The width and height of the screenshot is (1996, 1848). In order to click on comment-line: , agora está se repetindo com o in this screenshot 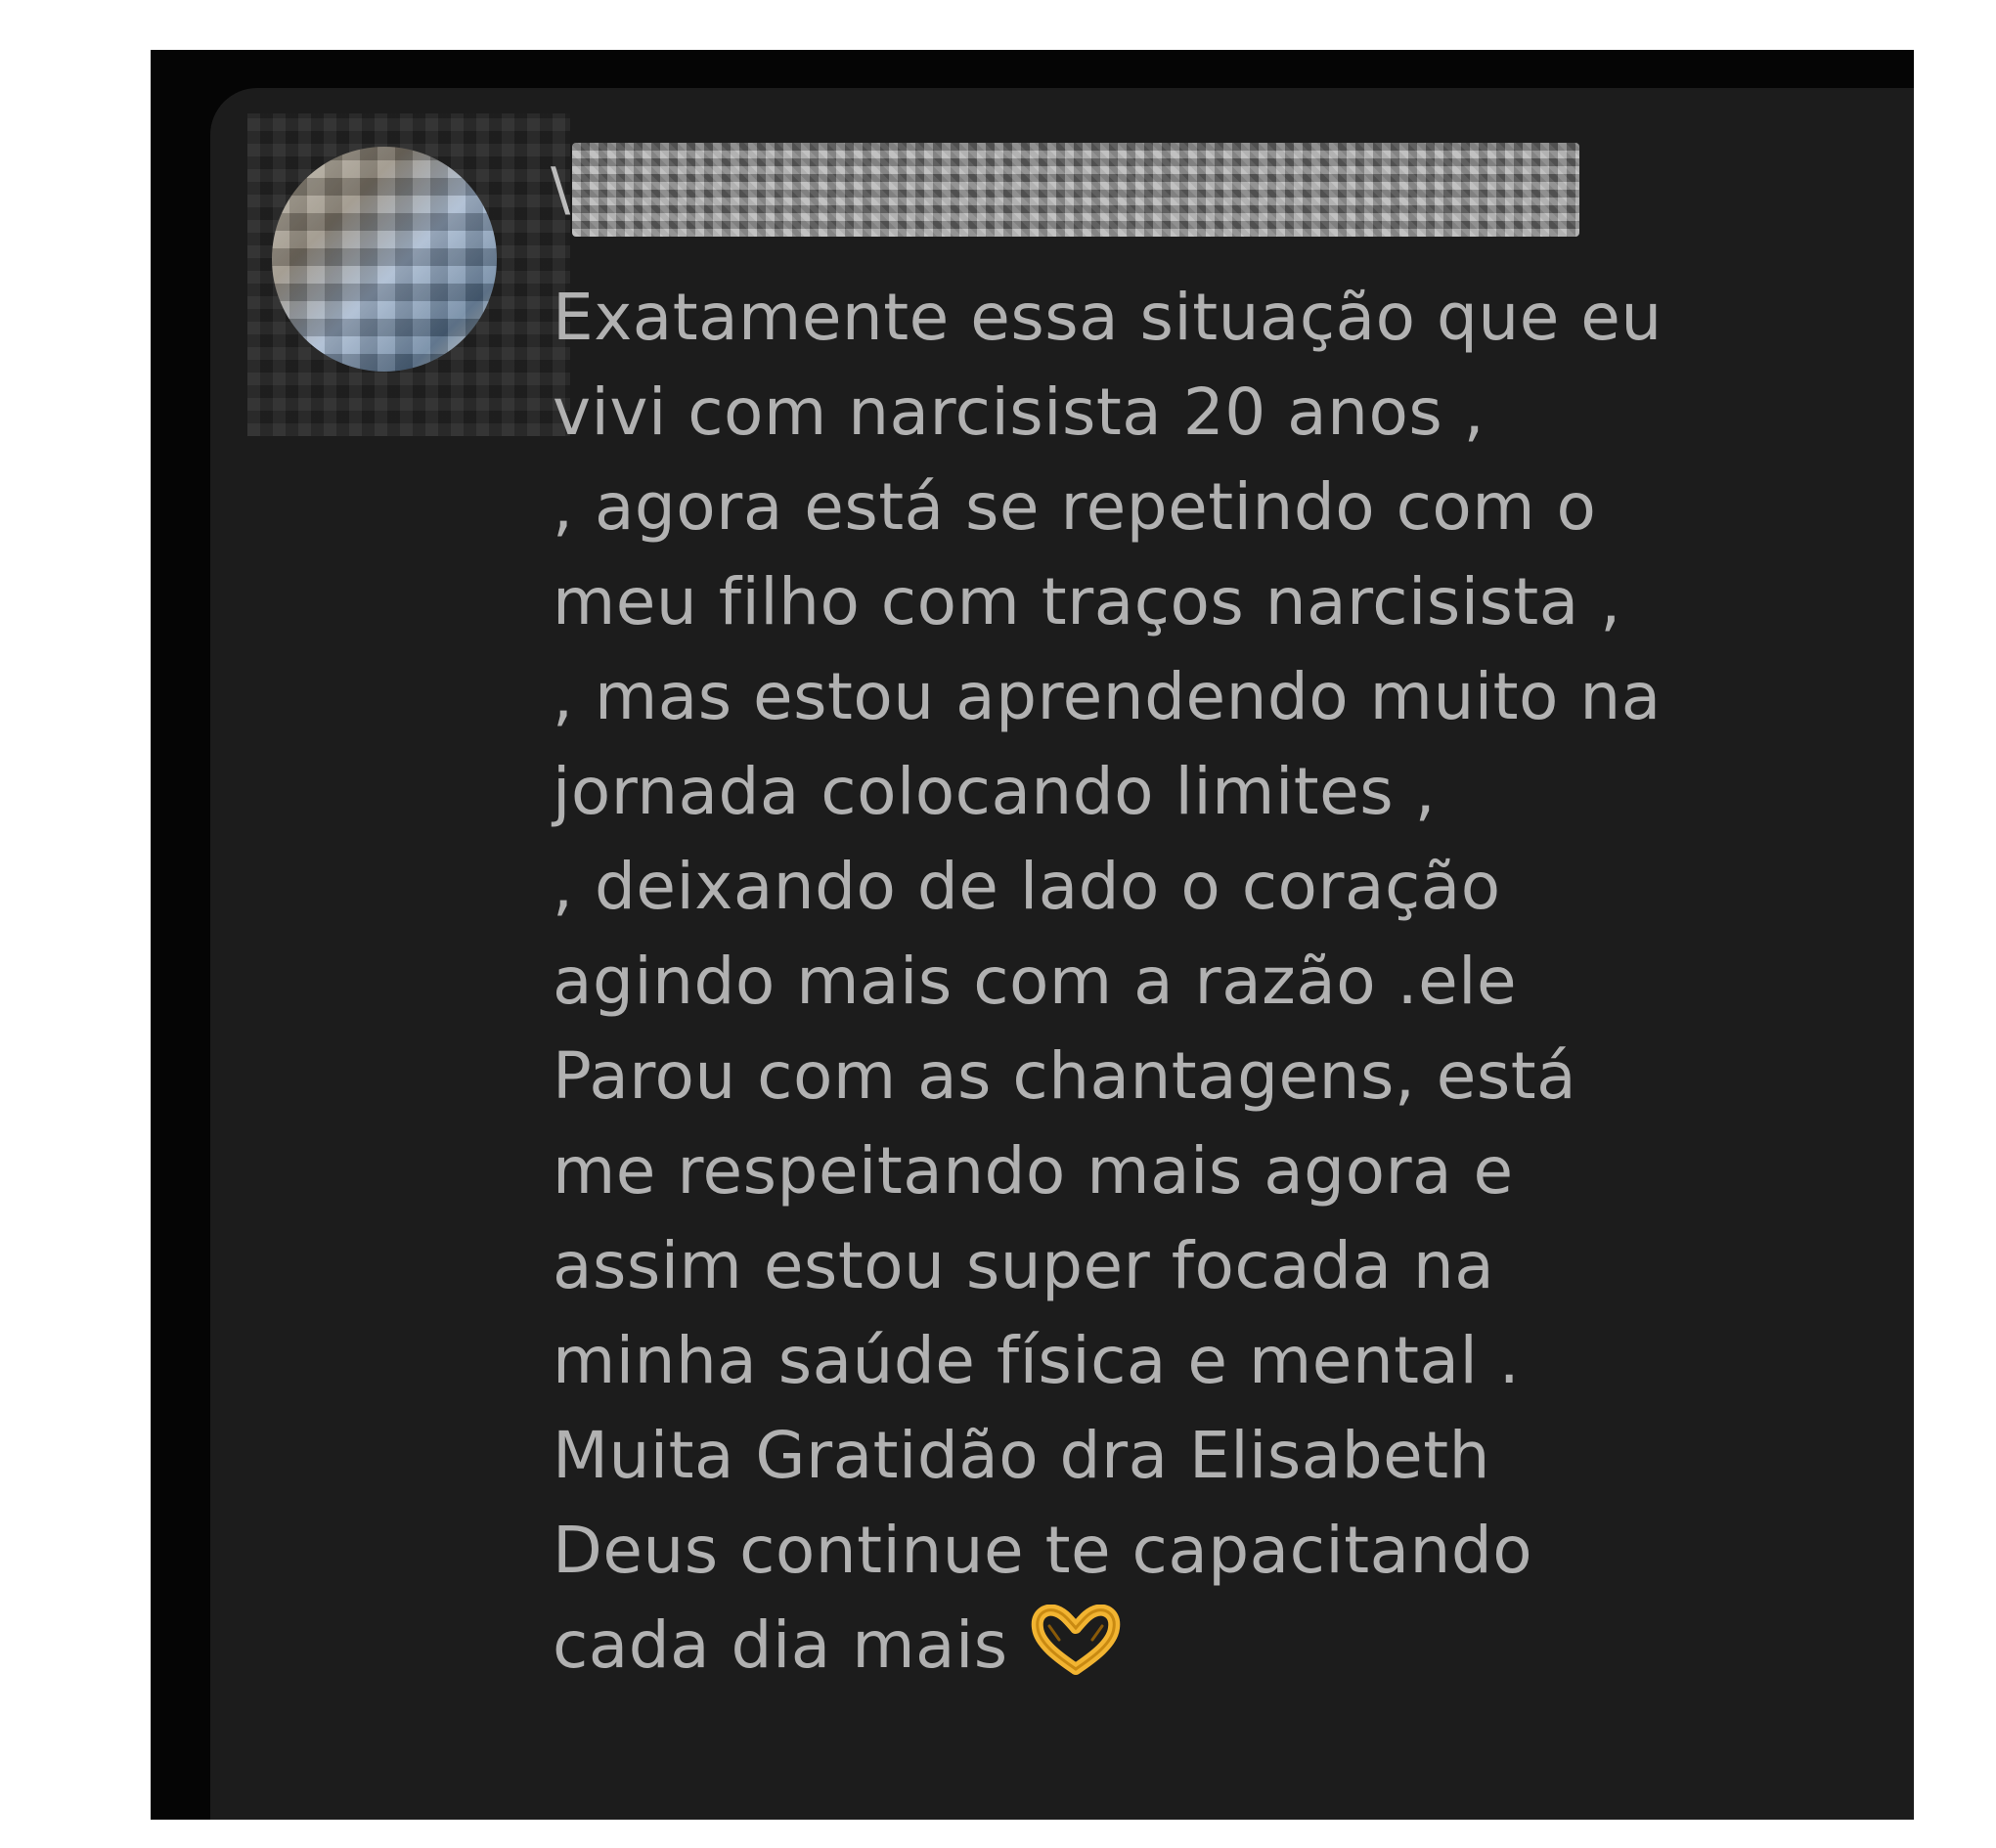, I will do `click(1075, 507)`.